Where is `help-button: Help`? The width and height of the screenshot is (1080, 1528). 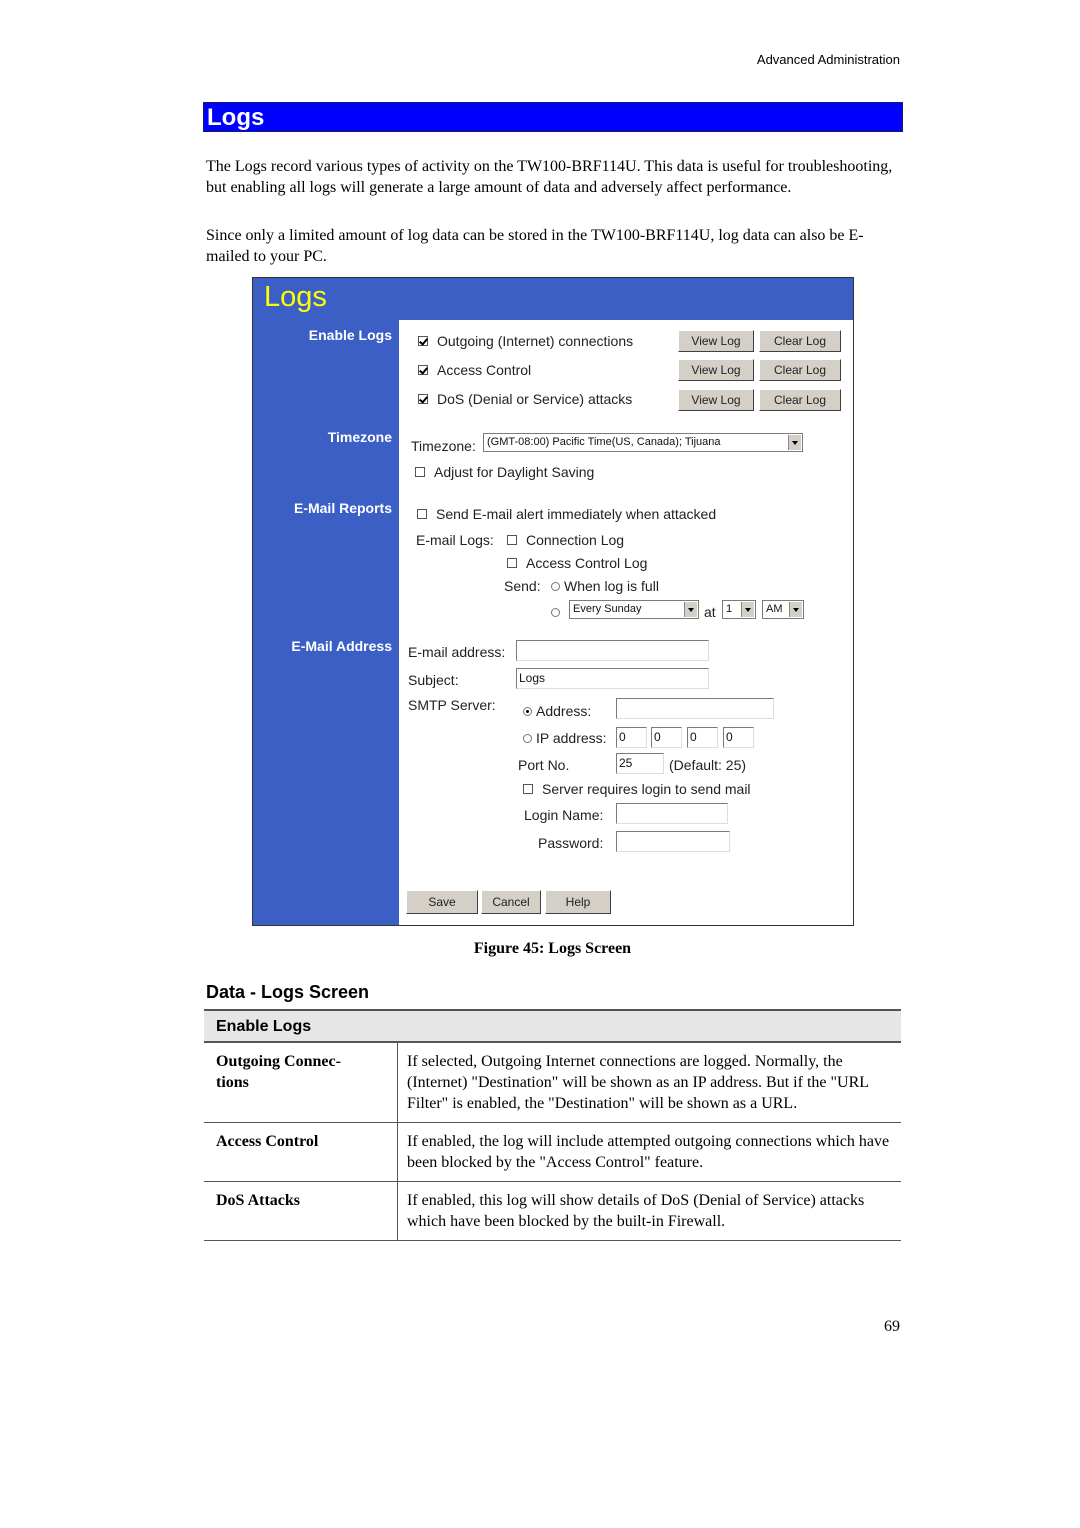 help-button: Help is located at coordinates (578, 902).